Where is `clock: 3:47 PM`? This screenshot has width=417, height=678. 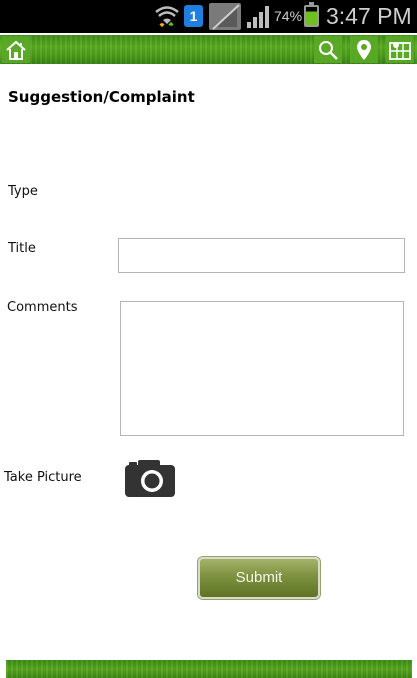 clock: 3:47 PM is located at coordinates (369, 16).